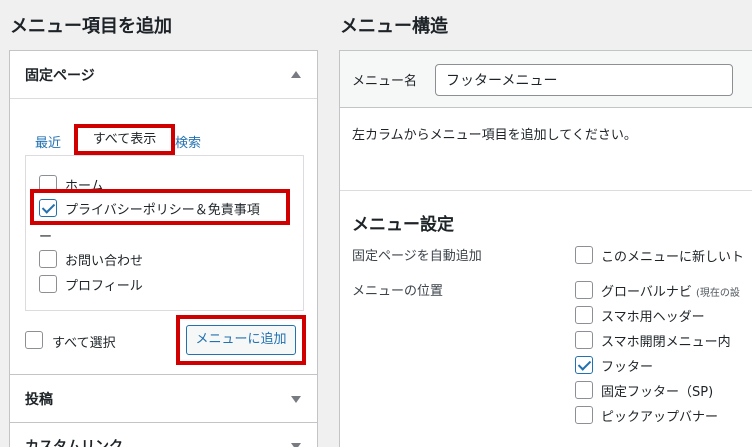 This screenshot has height=447, width=752. What do you see at coordinates (104, 261) in the screenshot?
I see `page-item-label: お問い合わせ` at bounding box center [104, 261].